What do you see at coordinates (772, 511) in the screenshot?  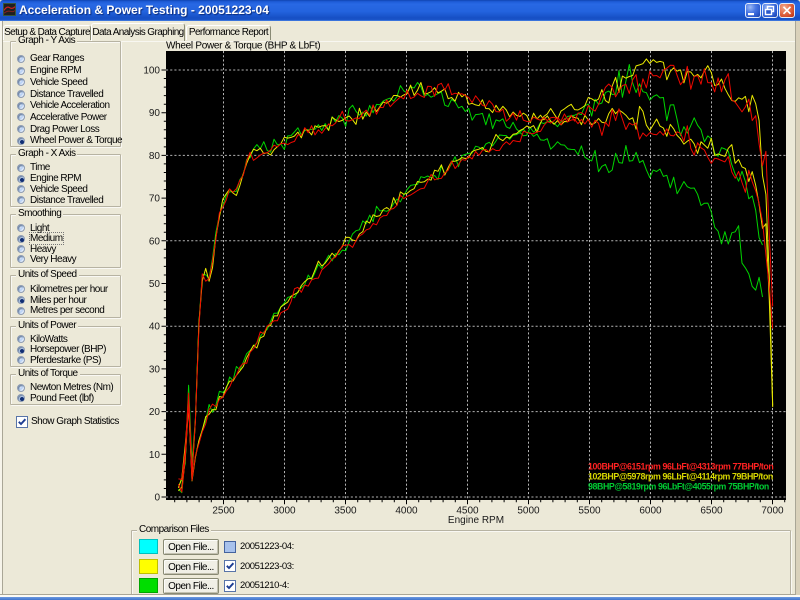 I see `svg-text: 7000` at bounding box center [772, 511].